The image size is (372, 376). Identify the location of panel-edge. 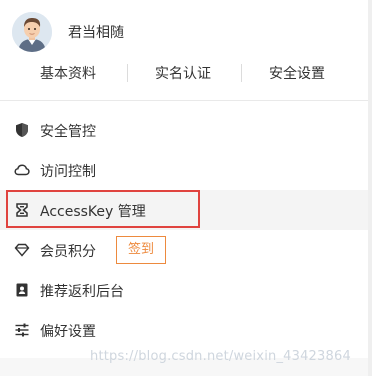
(370, 188).